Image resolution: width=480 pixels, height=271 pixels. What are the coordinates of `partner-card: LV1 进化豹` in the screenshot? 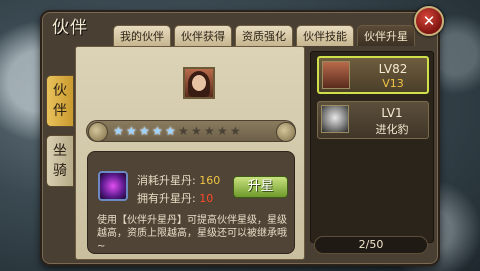 It's located at (373, 120).